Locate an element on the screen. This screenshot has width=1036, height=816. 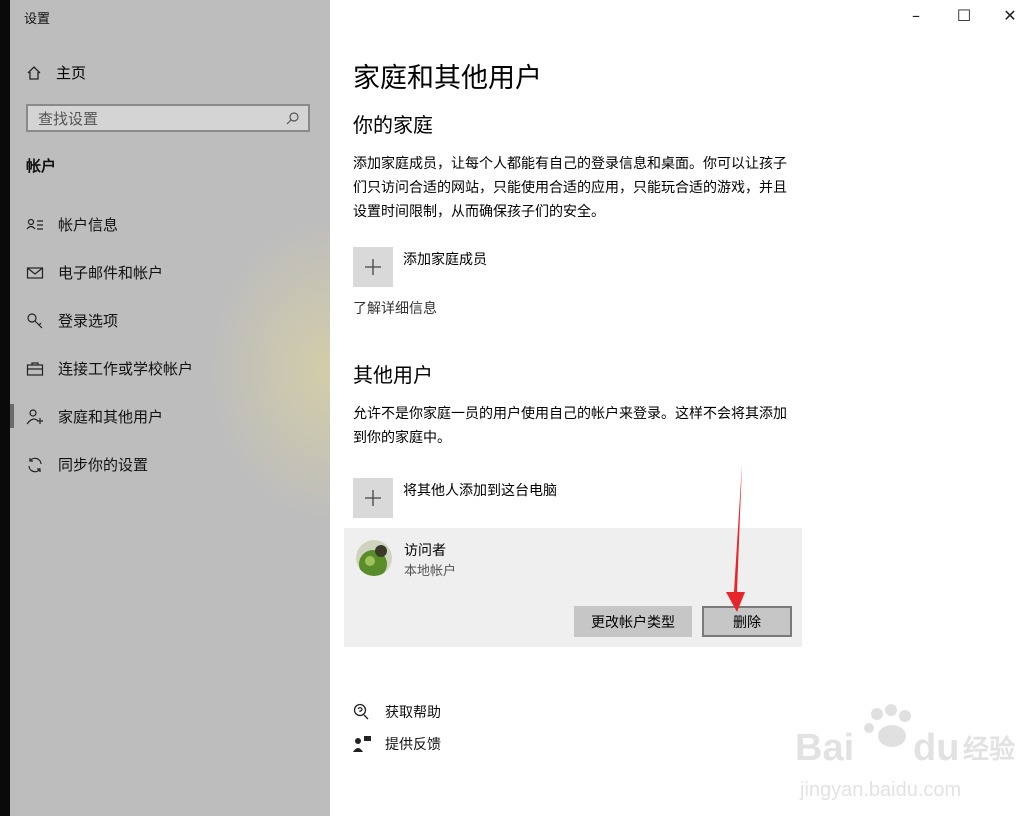
sync-icon is located at coordinates (35, 464).